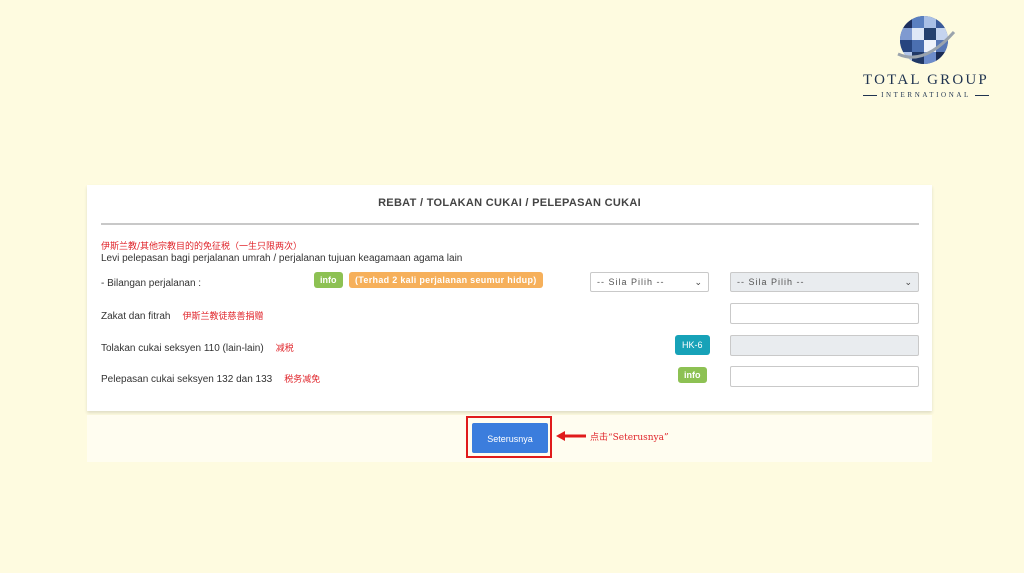 The height and width of the screenshot is (573, 1024). I want to click on pelepasan-row-label: Pelepasan cukai seksyen 132 dan 133 税务减免, so click(210, 378).